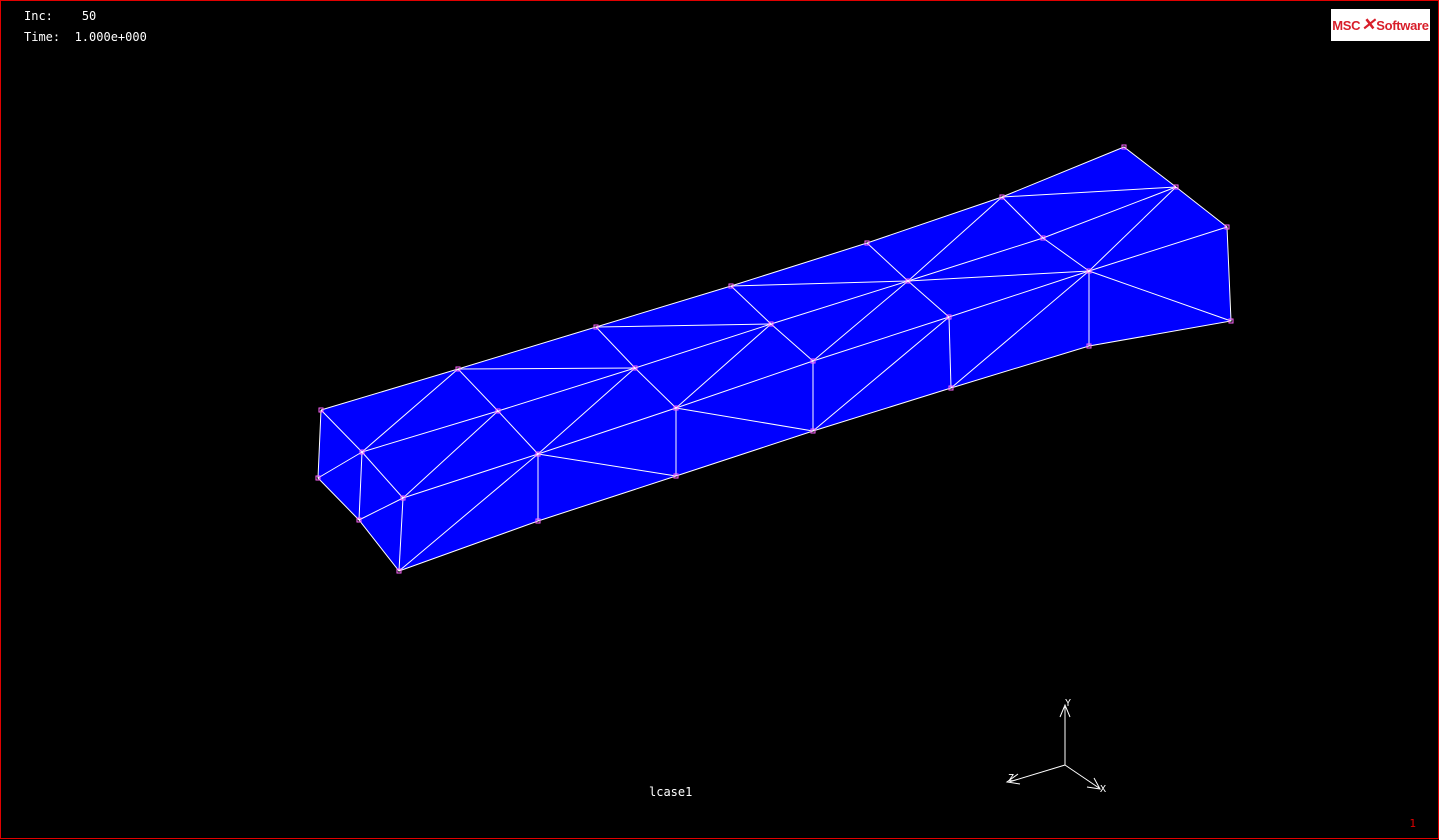  Describe the element at coordinates (1082, 776) in the screenshot. I see `x-axis-line` at that location.